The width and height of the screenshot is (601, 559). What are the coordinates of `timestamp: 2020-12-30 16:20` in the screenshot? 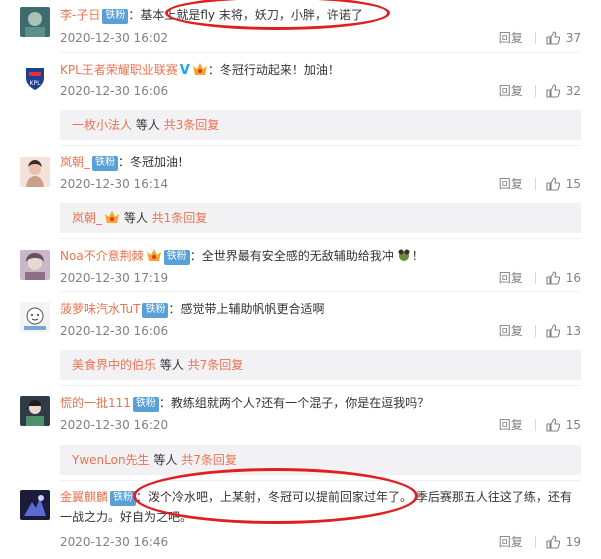 It's located at (114, 425).